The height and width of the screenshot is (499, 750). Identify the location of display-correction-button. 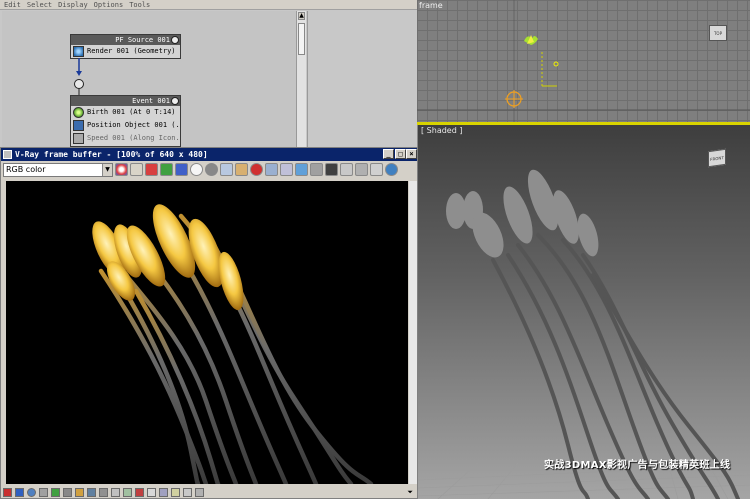
(376, 169).